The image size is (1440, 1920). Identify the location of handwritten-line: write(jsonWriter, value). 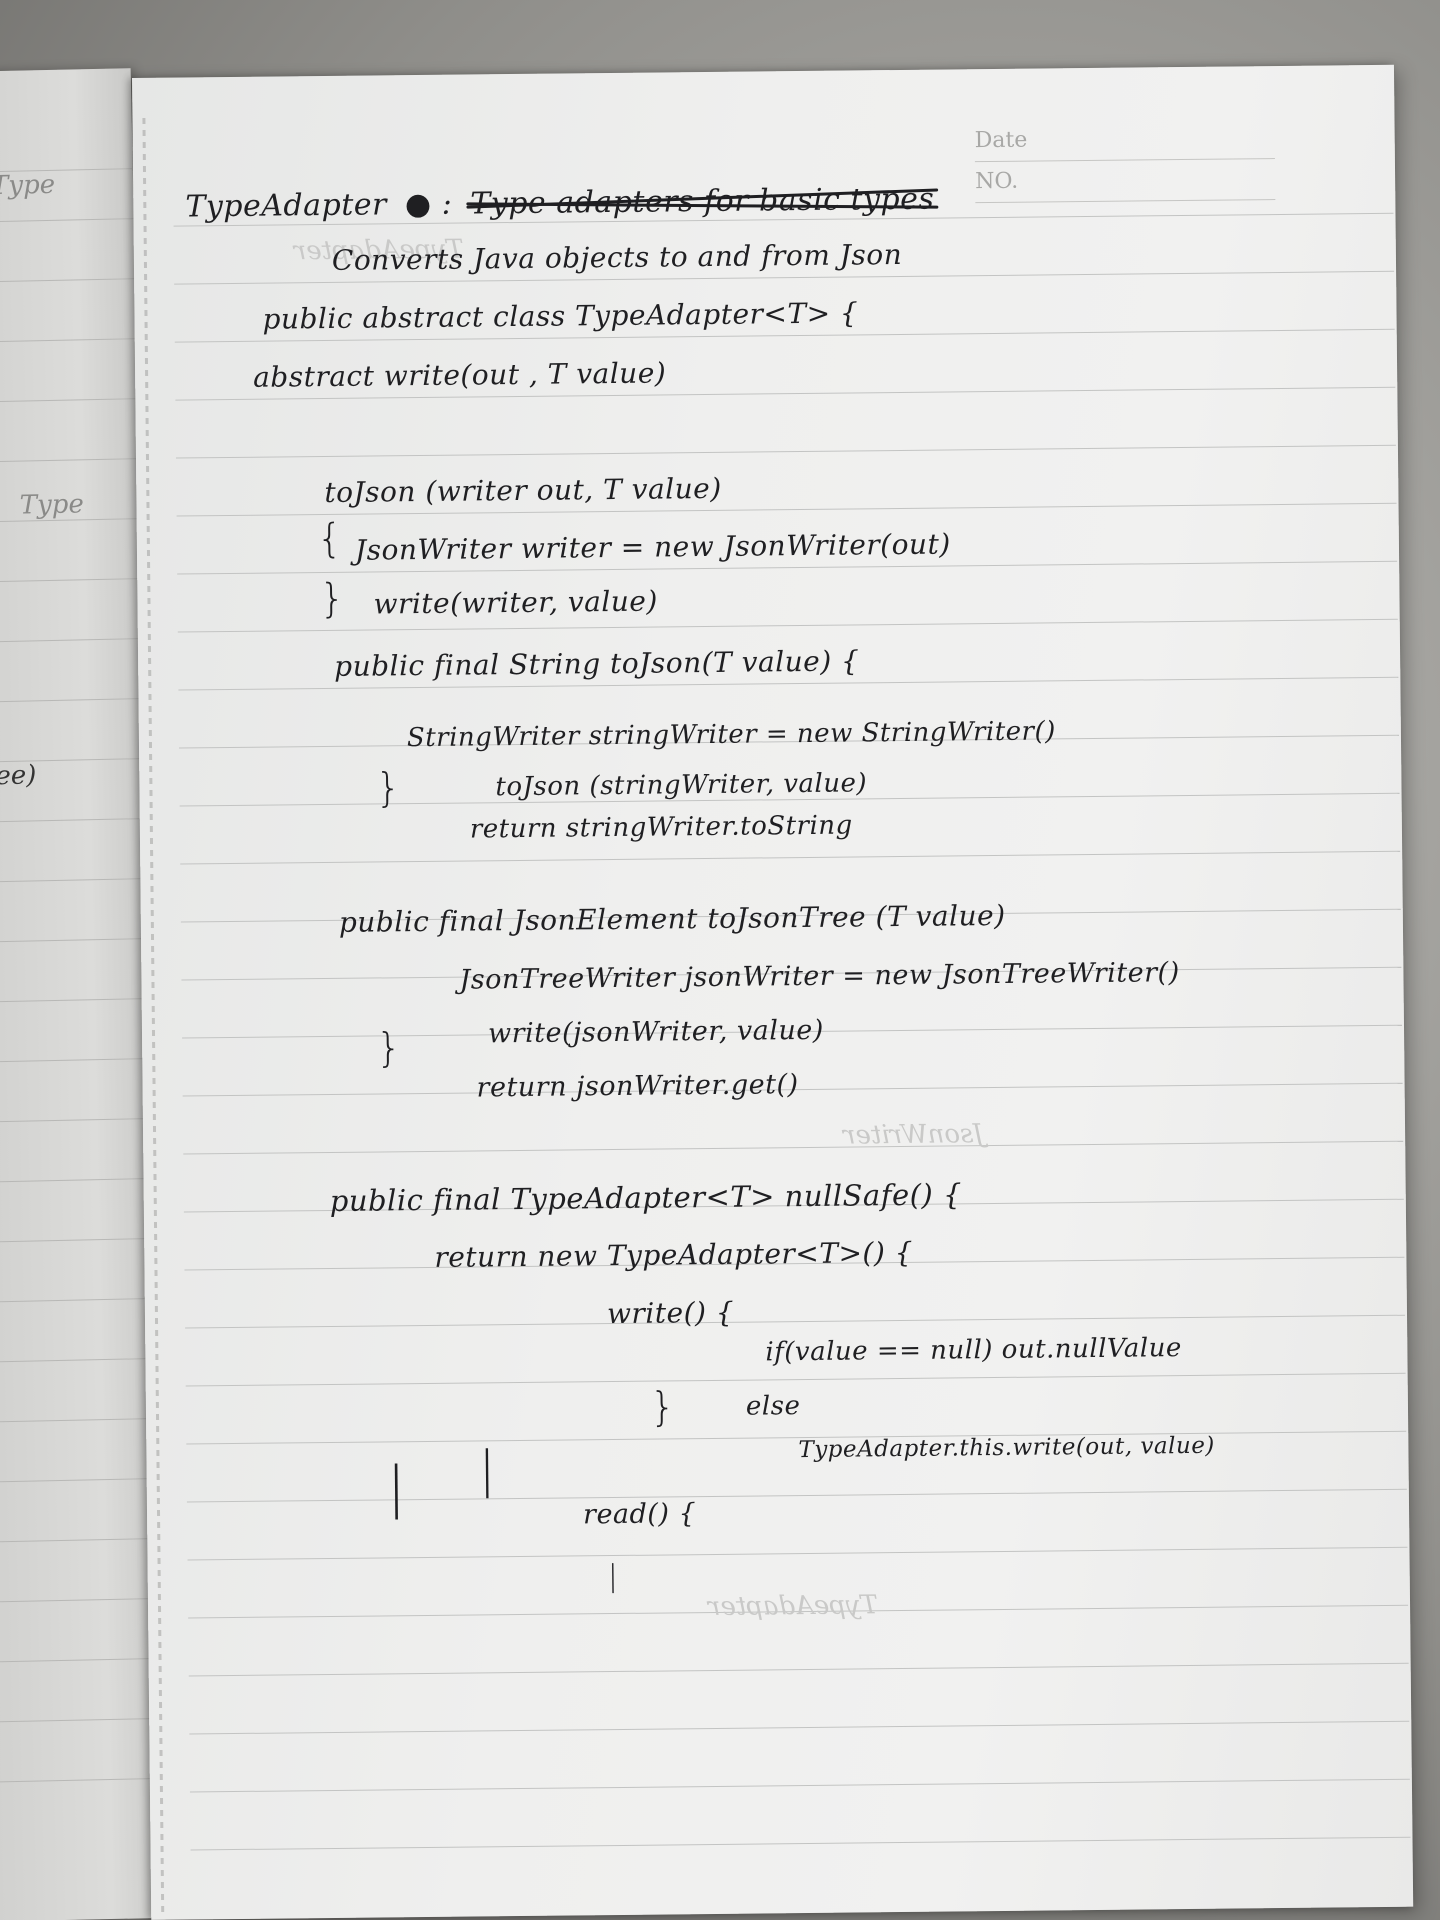
(655, 1032).